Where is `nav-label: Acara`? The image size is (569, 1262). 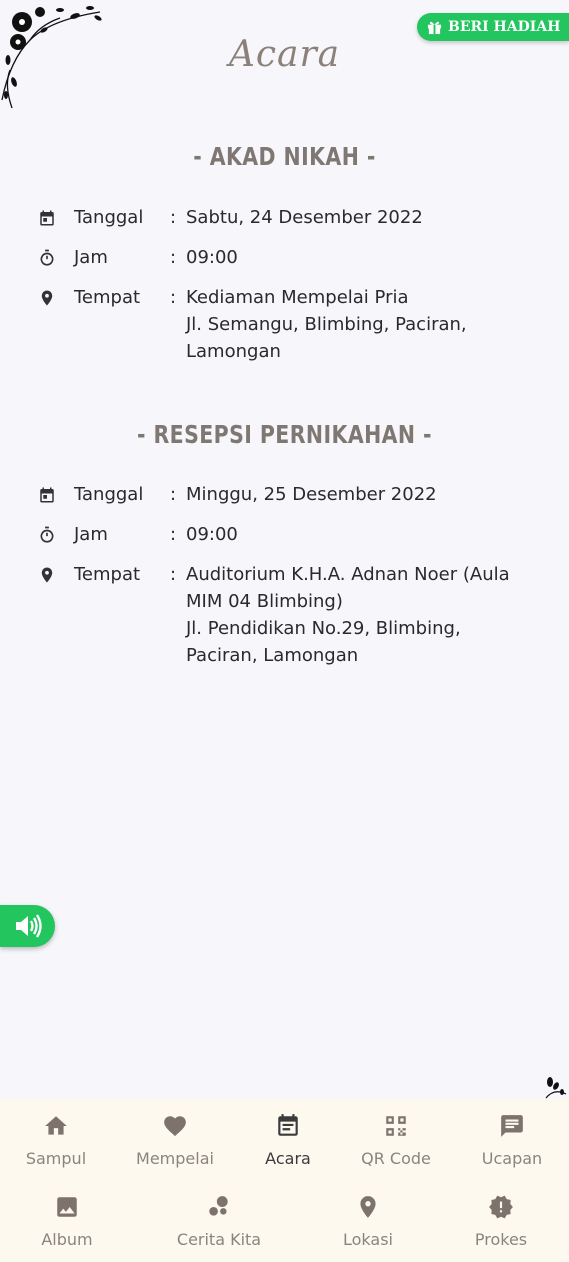
nav-label: Acara is located at coordinates (288, 1158).